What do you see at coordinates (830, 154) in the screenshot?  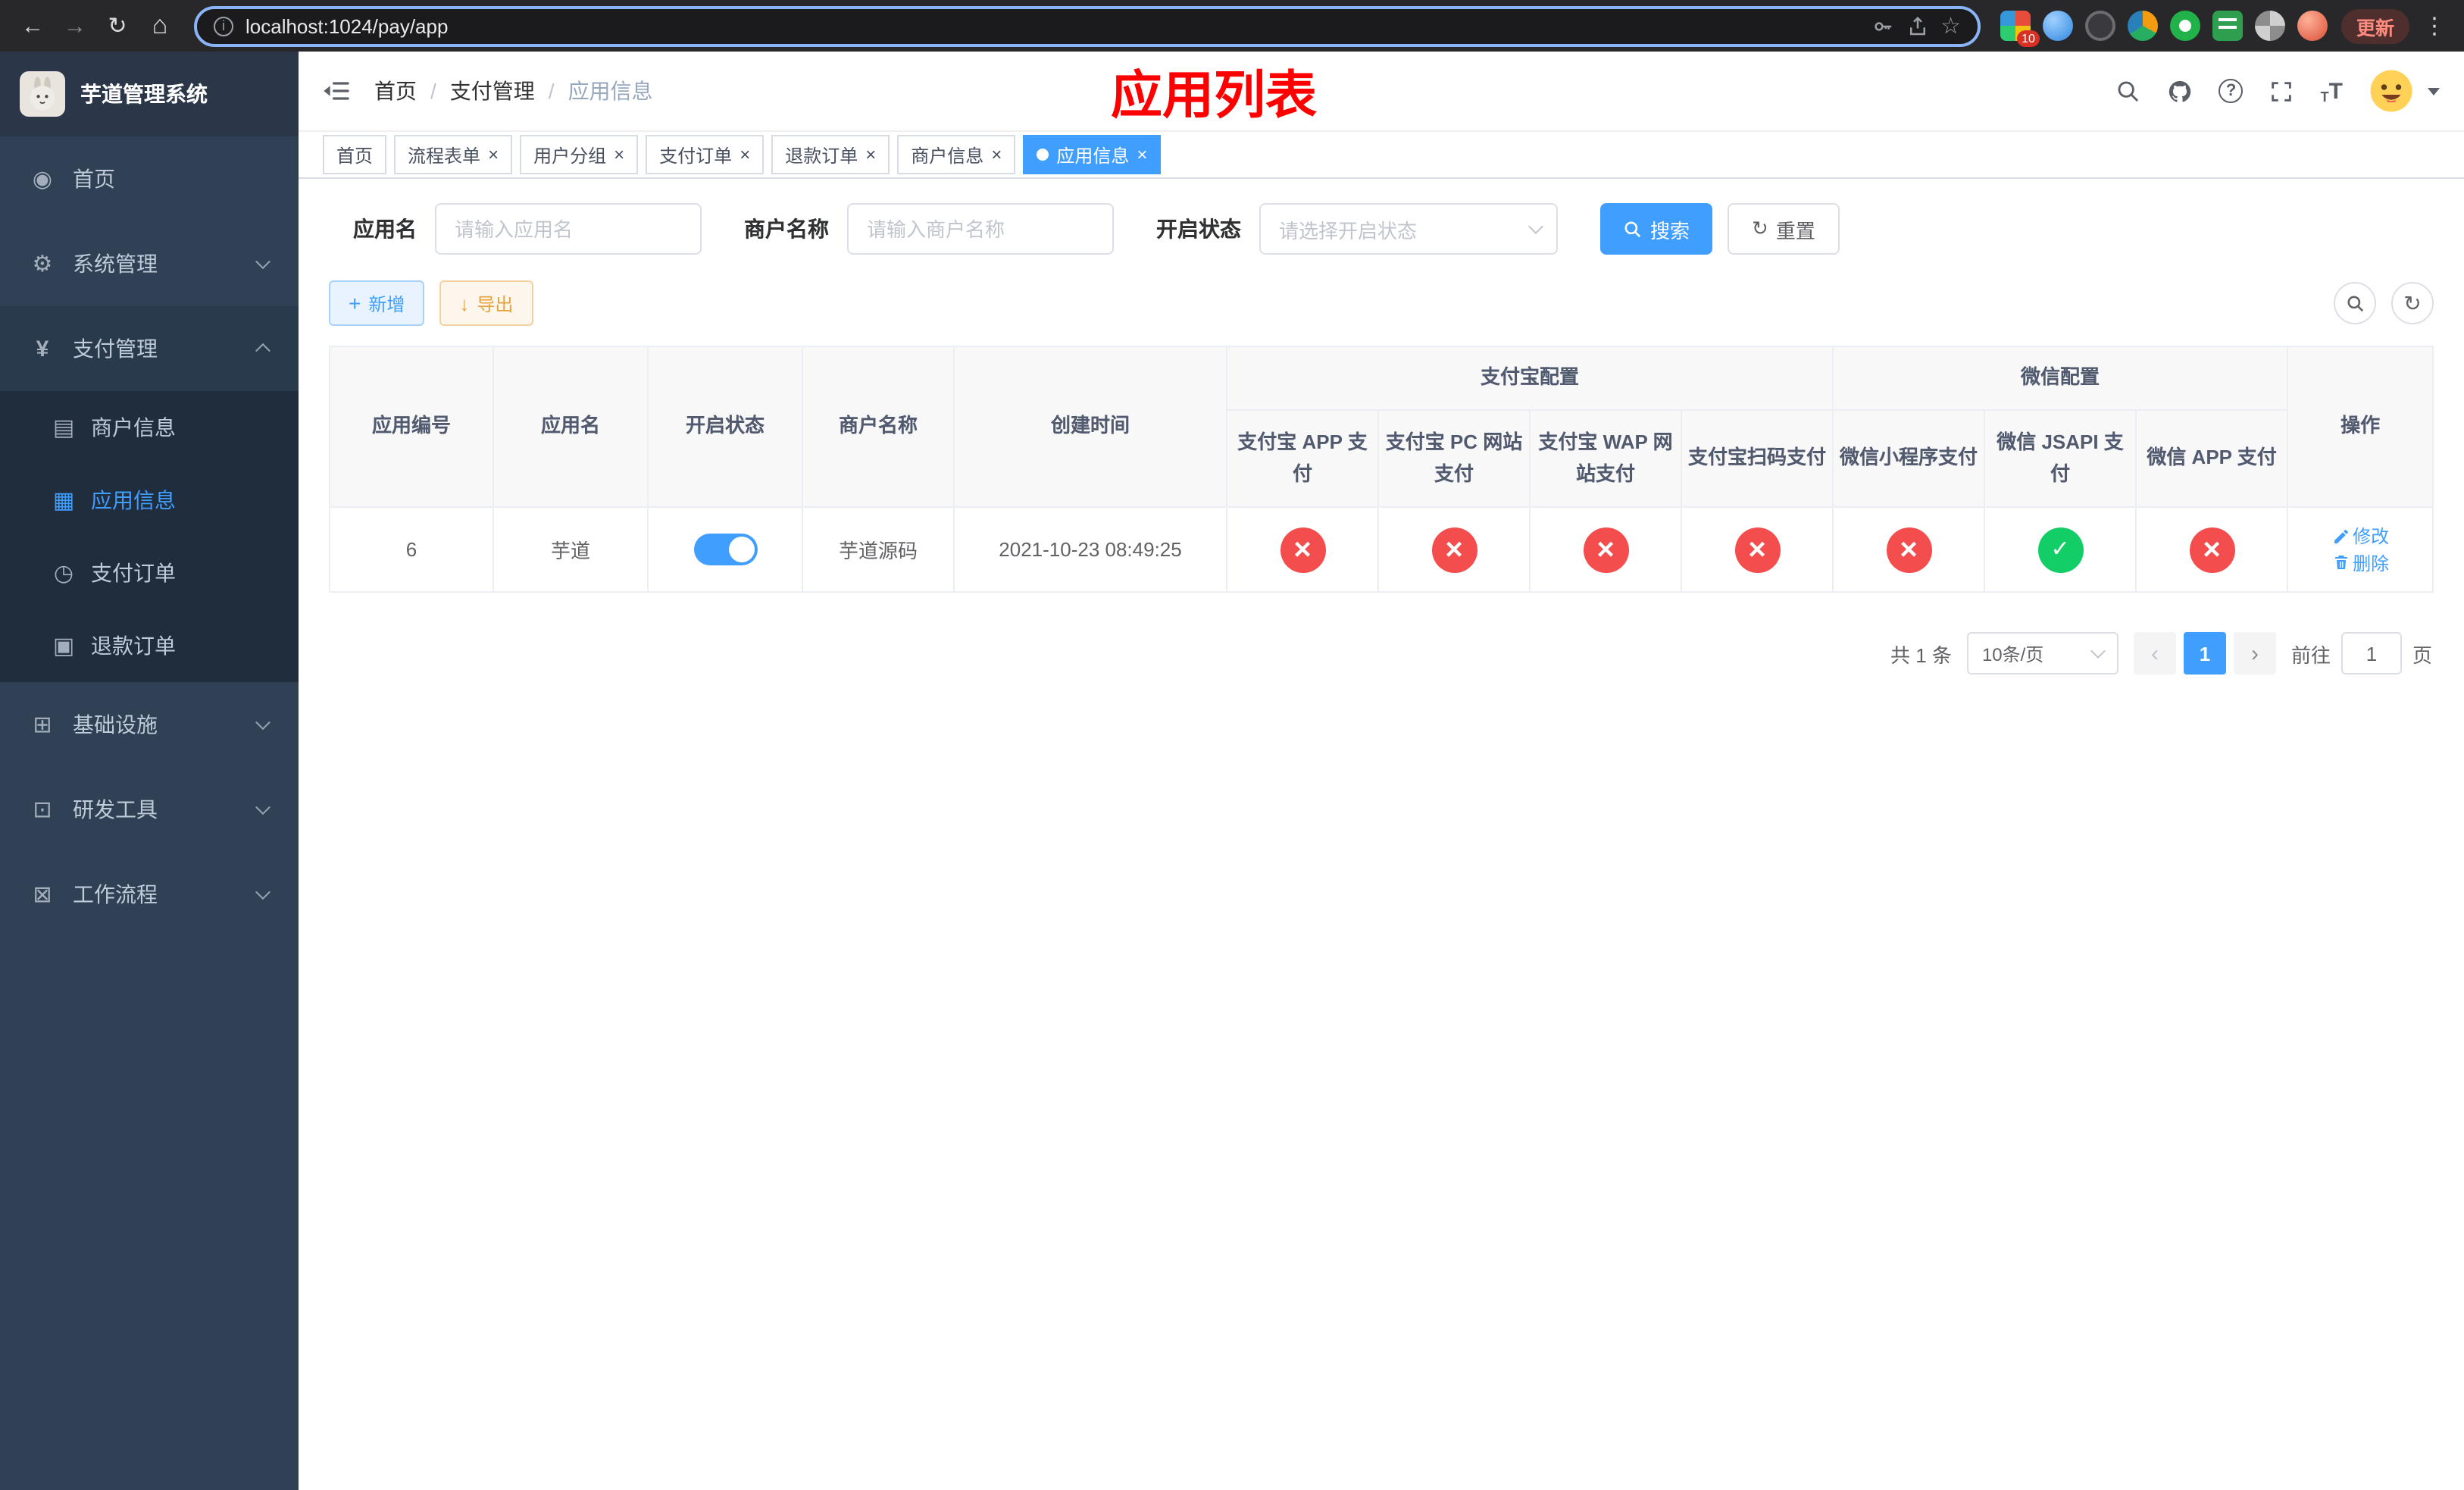 I see `tab-refund-order: 退款订单` at bounding box center [830, 154].